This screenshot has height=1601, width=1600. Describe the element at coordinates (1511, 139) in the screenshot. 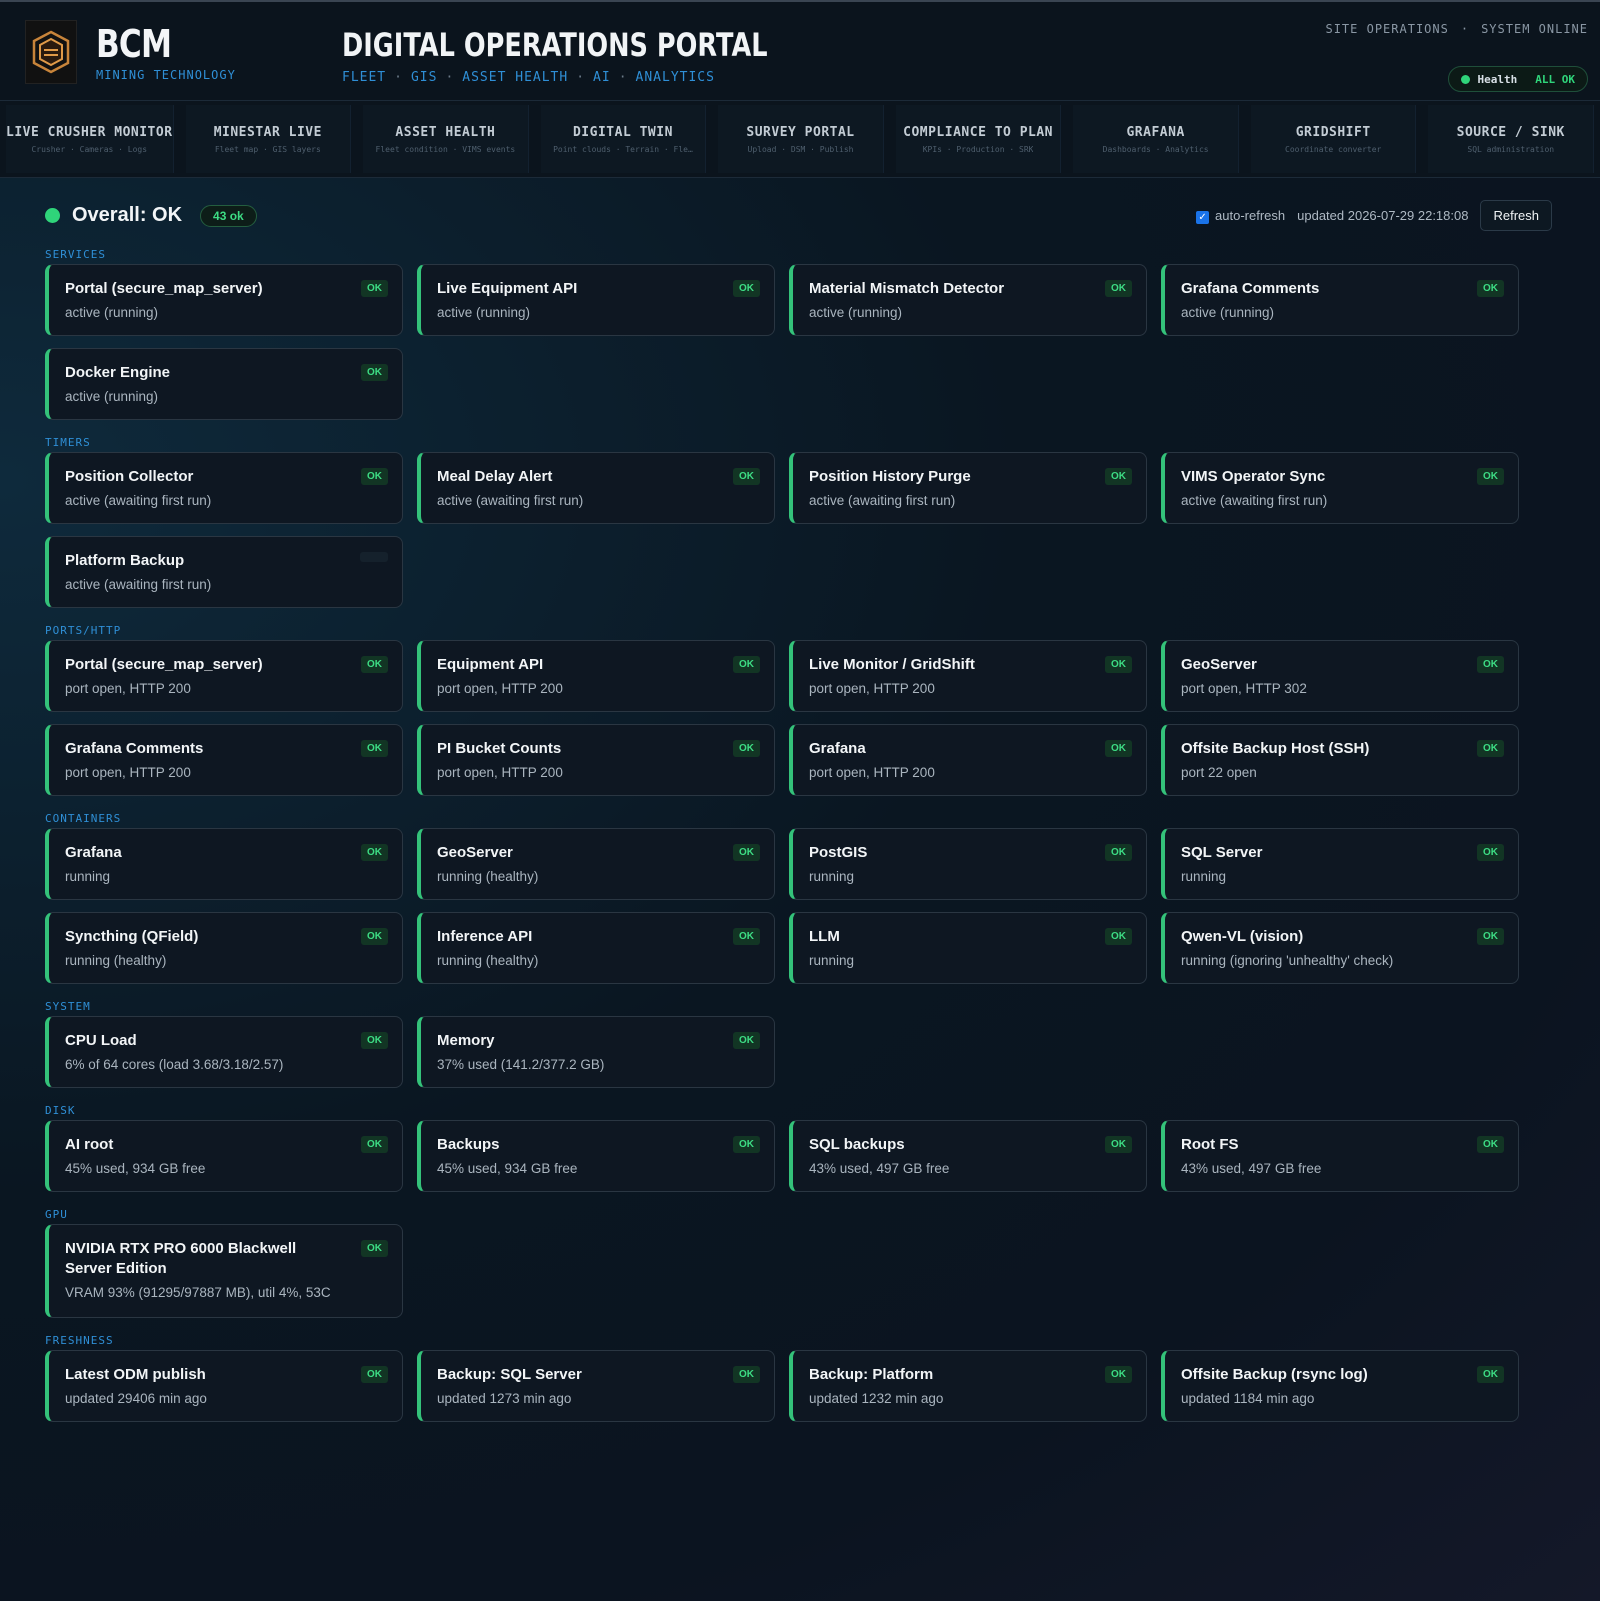

I see `nav-item-8: SOURCE / SINK SQL administration` at that location.